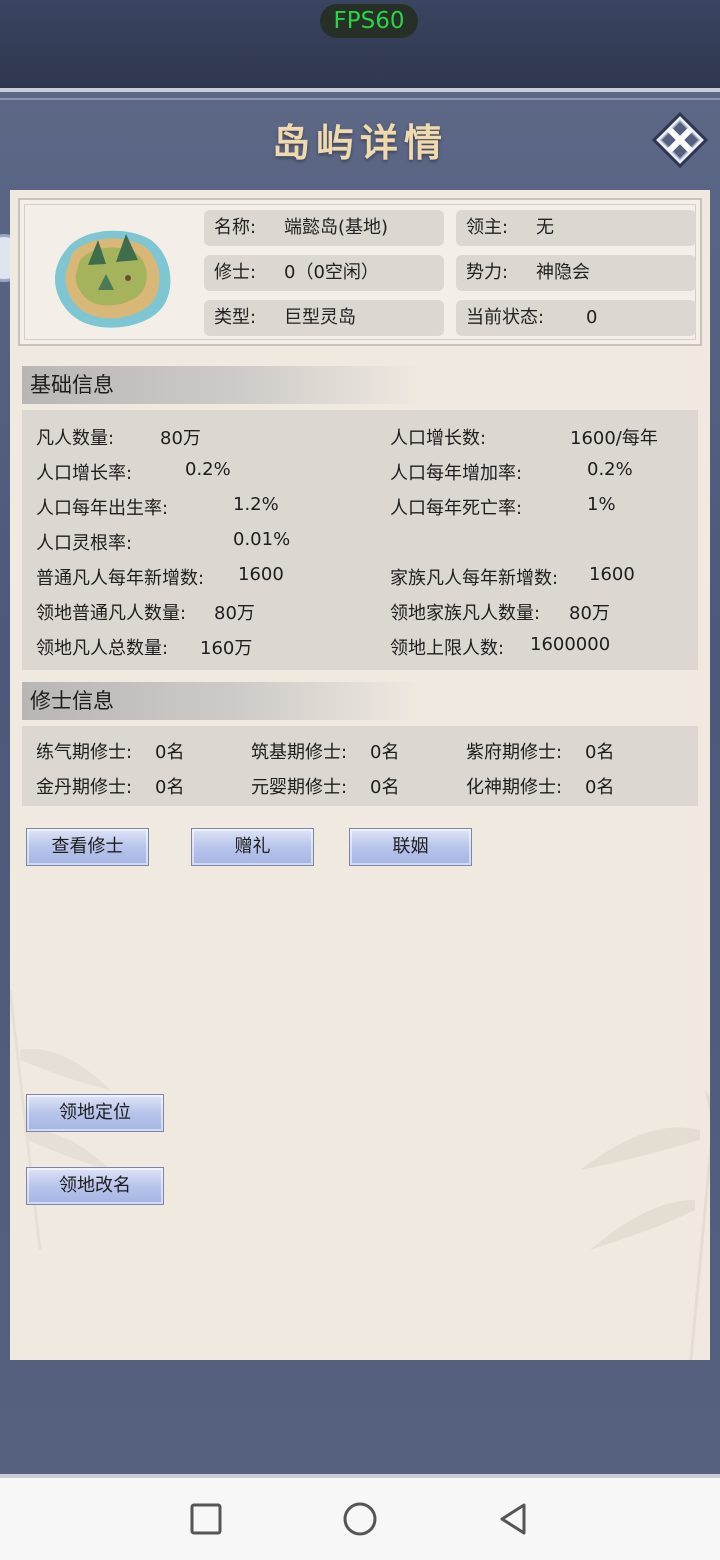  What do you see at coordinates (410, 847) in the screenshot?
I see `marriage-button: 联姻` at bounding box center [410, 847].